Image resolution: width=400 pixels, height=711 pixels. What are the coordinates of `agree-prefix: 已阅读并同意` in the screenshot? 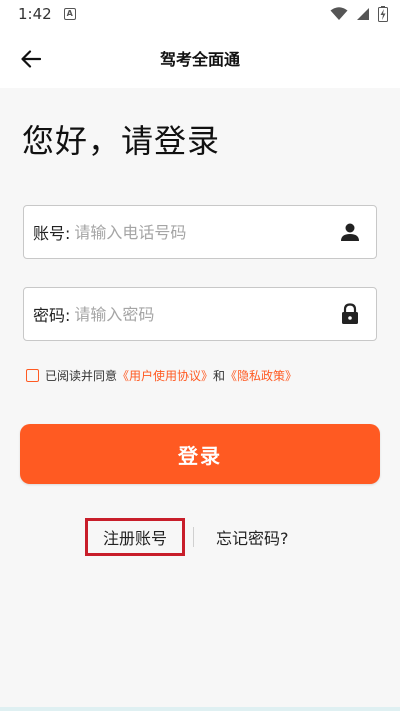 It's located at (81, 376).